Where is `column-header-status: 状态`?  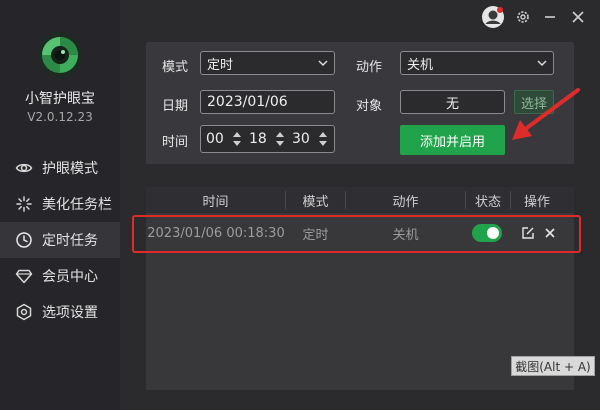
column-header-status: 状态 is located at coordinates (487, 202).